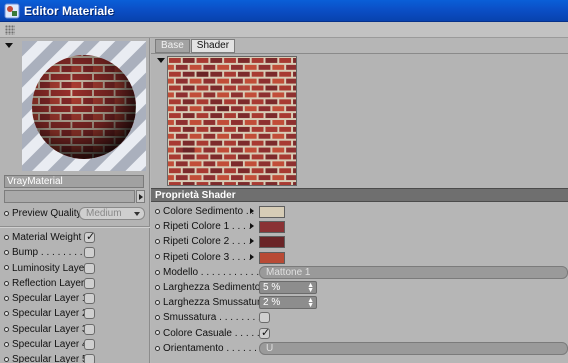  What do you see at coordinates (74, 181) in the screenshot?
I see `material-name-field: VrayMaterial` at bounding box center [74, 181].